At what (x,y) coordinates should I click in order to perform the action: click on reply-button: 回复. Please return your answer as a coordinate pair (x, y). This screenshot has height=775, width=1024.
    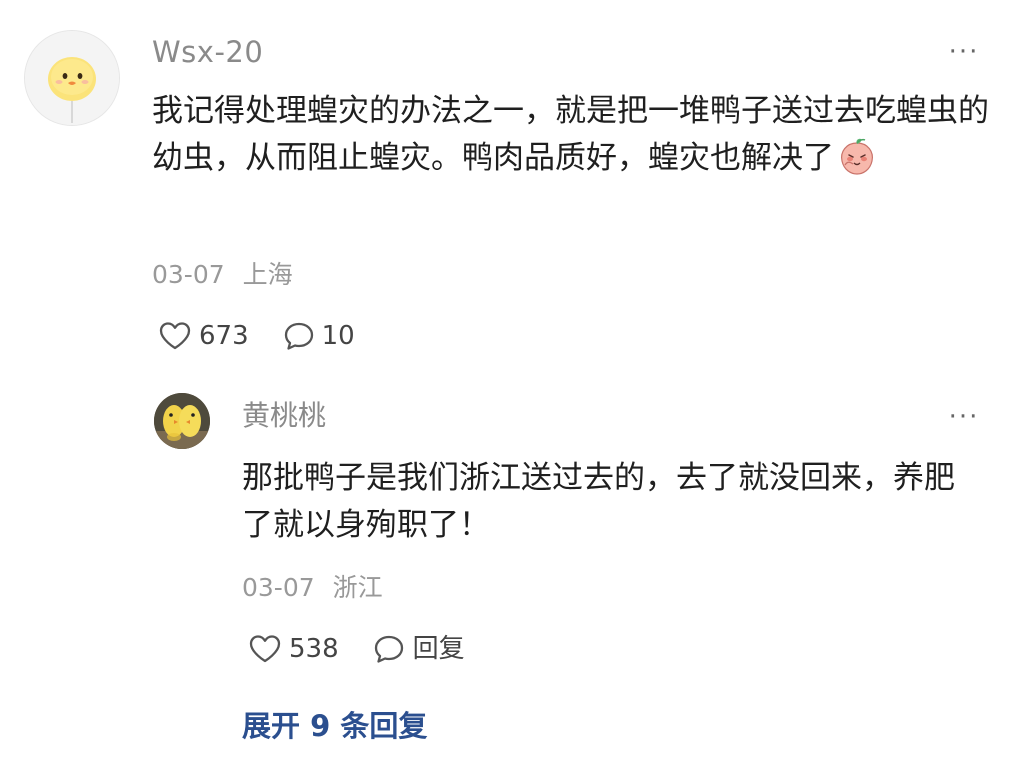
    Looking at the image, I should click on (419, 649).